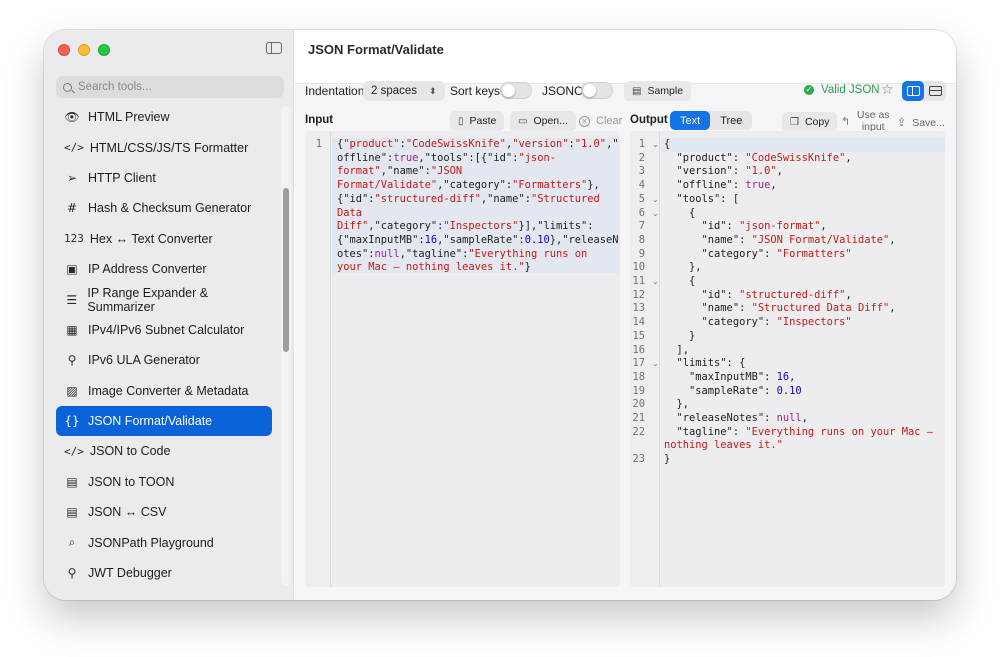 The image size is (1000, 657). I want to click on input-header: Input ▯ Paste ▭ Open... ✕ Clear, so click(463, 121).